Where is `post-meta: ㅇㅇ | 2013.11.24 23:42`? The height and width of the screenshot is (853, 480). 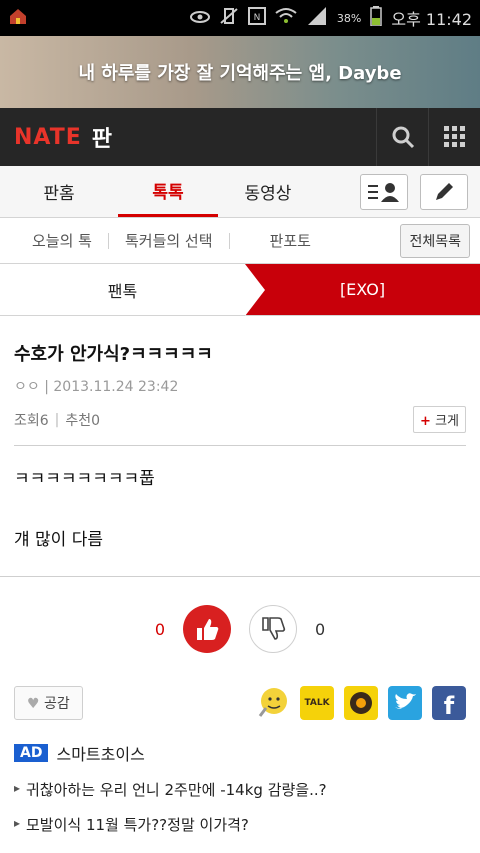
post-meta: ㅇㅇ | 2013.11.24 23:42 is located at coordinates (240, 386).